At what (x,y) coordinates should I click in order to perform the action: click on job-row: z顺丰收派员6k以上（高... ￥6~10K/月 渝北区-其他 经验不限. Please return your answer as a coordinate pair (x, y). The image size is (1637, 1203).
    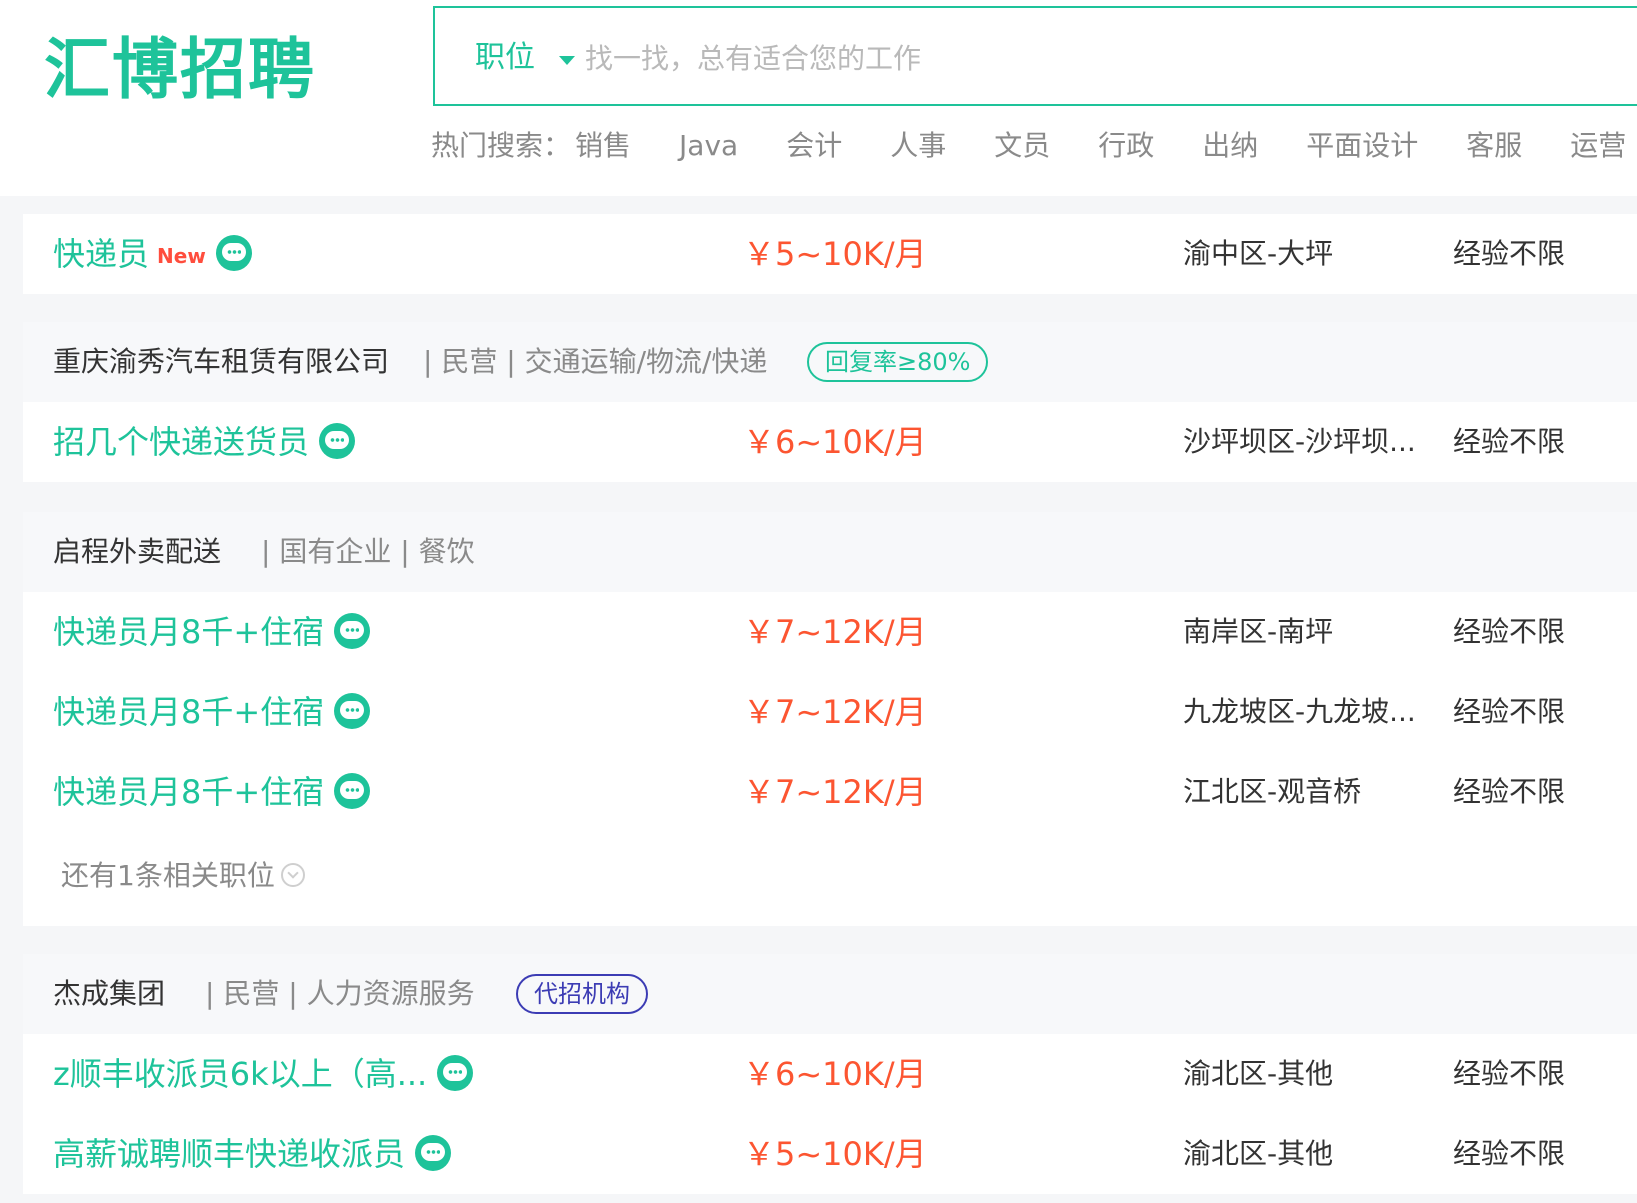
    Looking at the image, I should click on (830, 1074).